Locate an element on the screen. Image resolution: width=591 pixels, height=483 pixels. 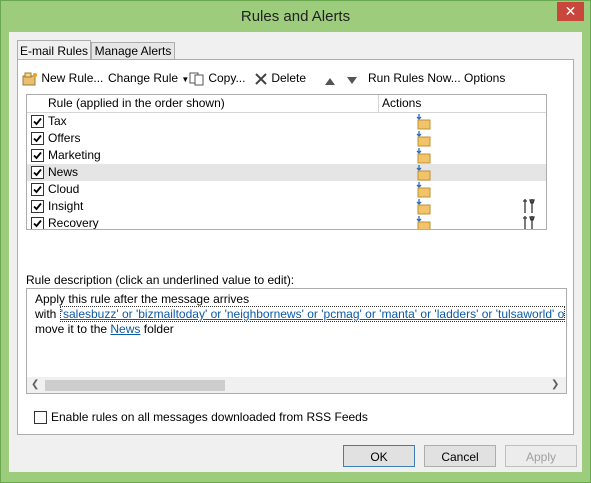
options-button: Options is located at coordinates (484, 78).